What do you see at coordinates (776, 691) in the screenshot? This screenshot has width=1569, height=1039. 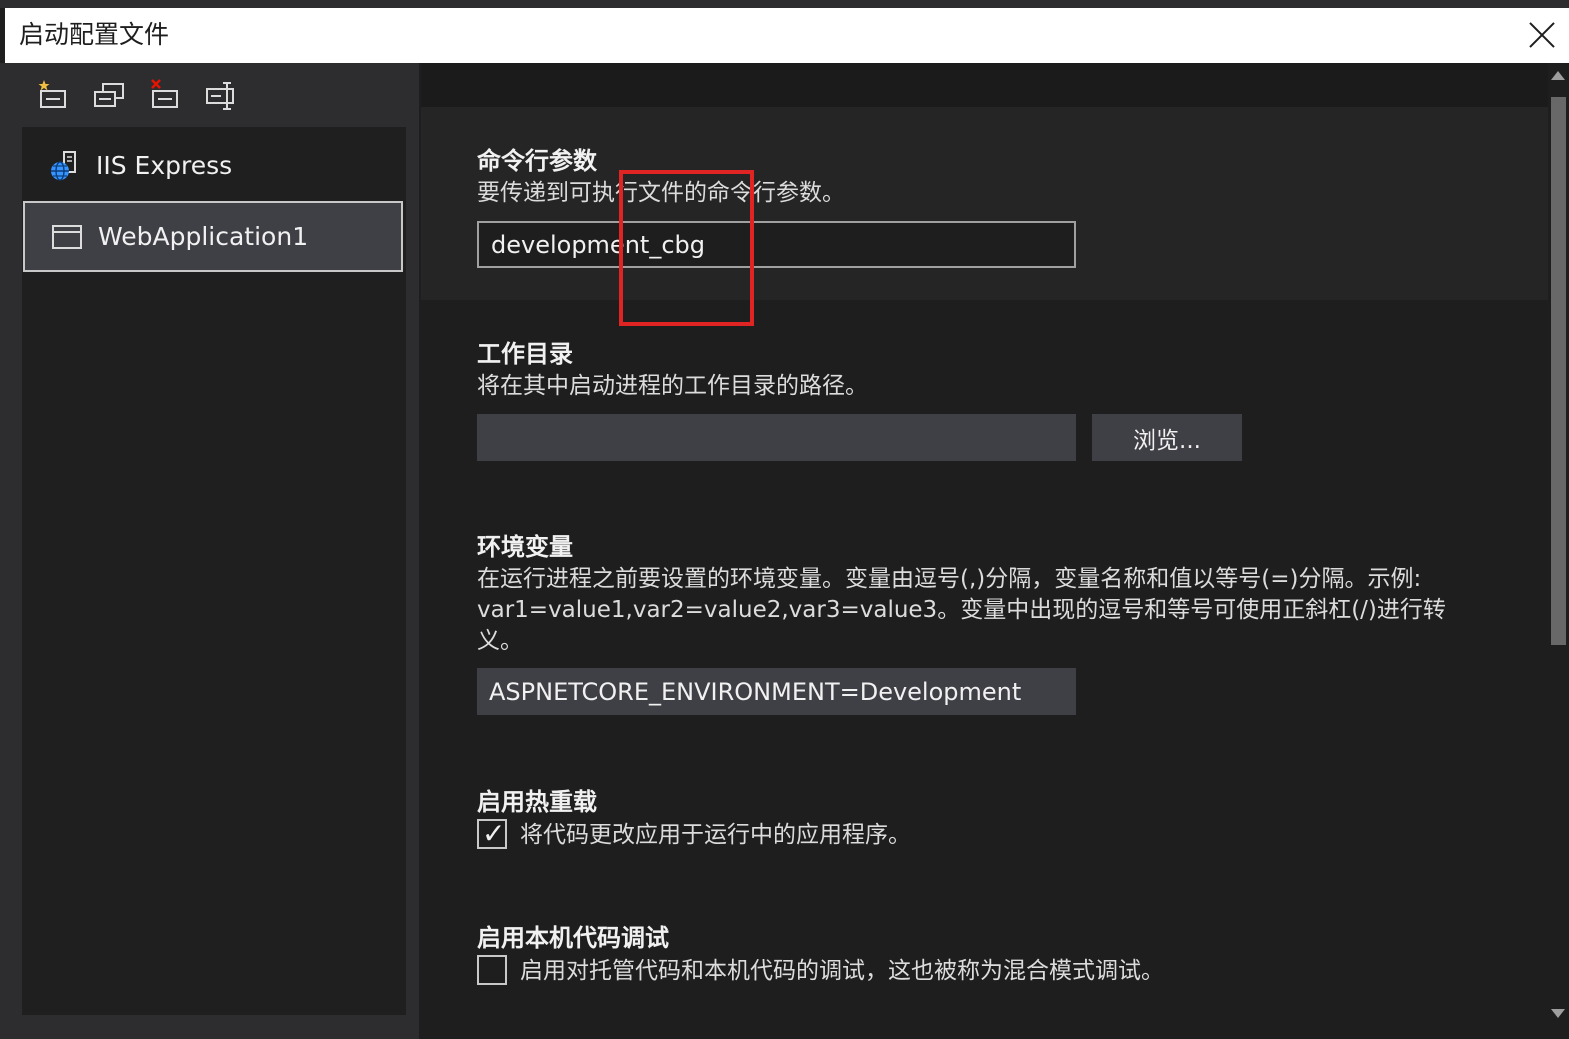 I see `envvars-input` at bounding box center [776, 691].